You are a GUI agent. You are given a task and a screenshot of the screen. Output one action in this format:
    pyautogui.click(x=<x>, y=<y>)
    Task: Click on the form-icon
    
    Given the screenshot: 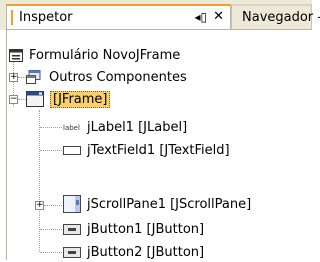 What is the action you would take?
    pyautogui.click(x=16, y=55)
    